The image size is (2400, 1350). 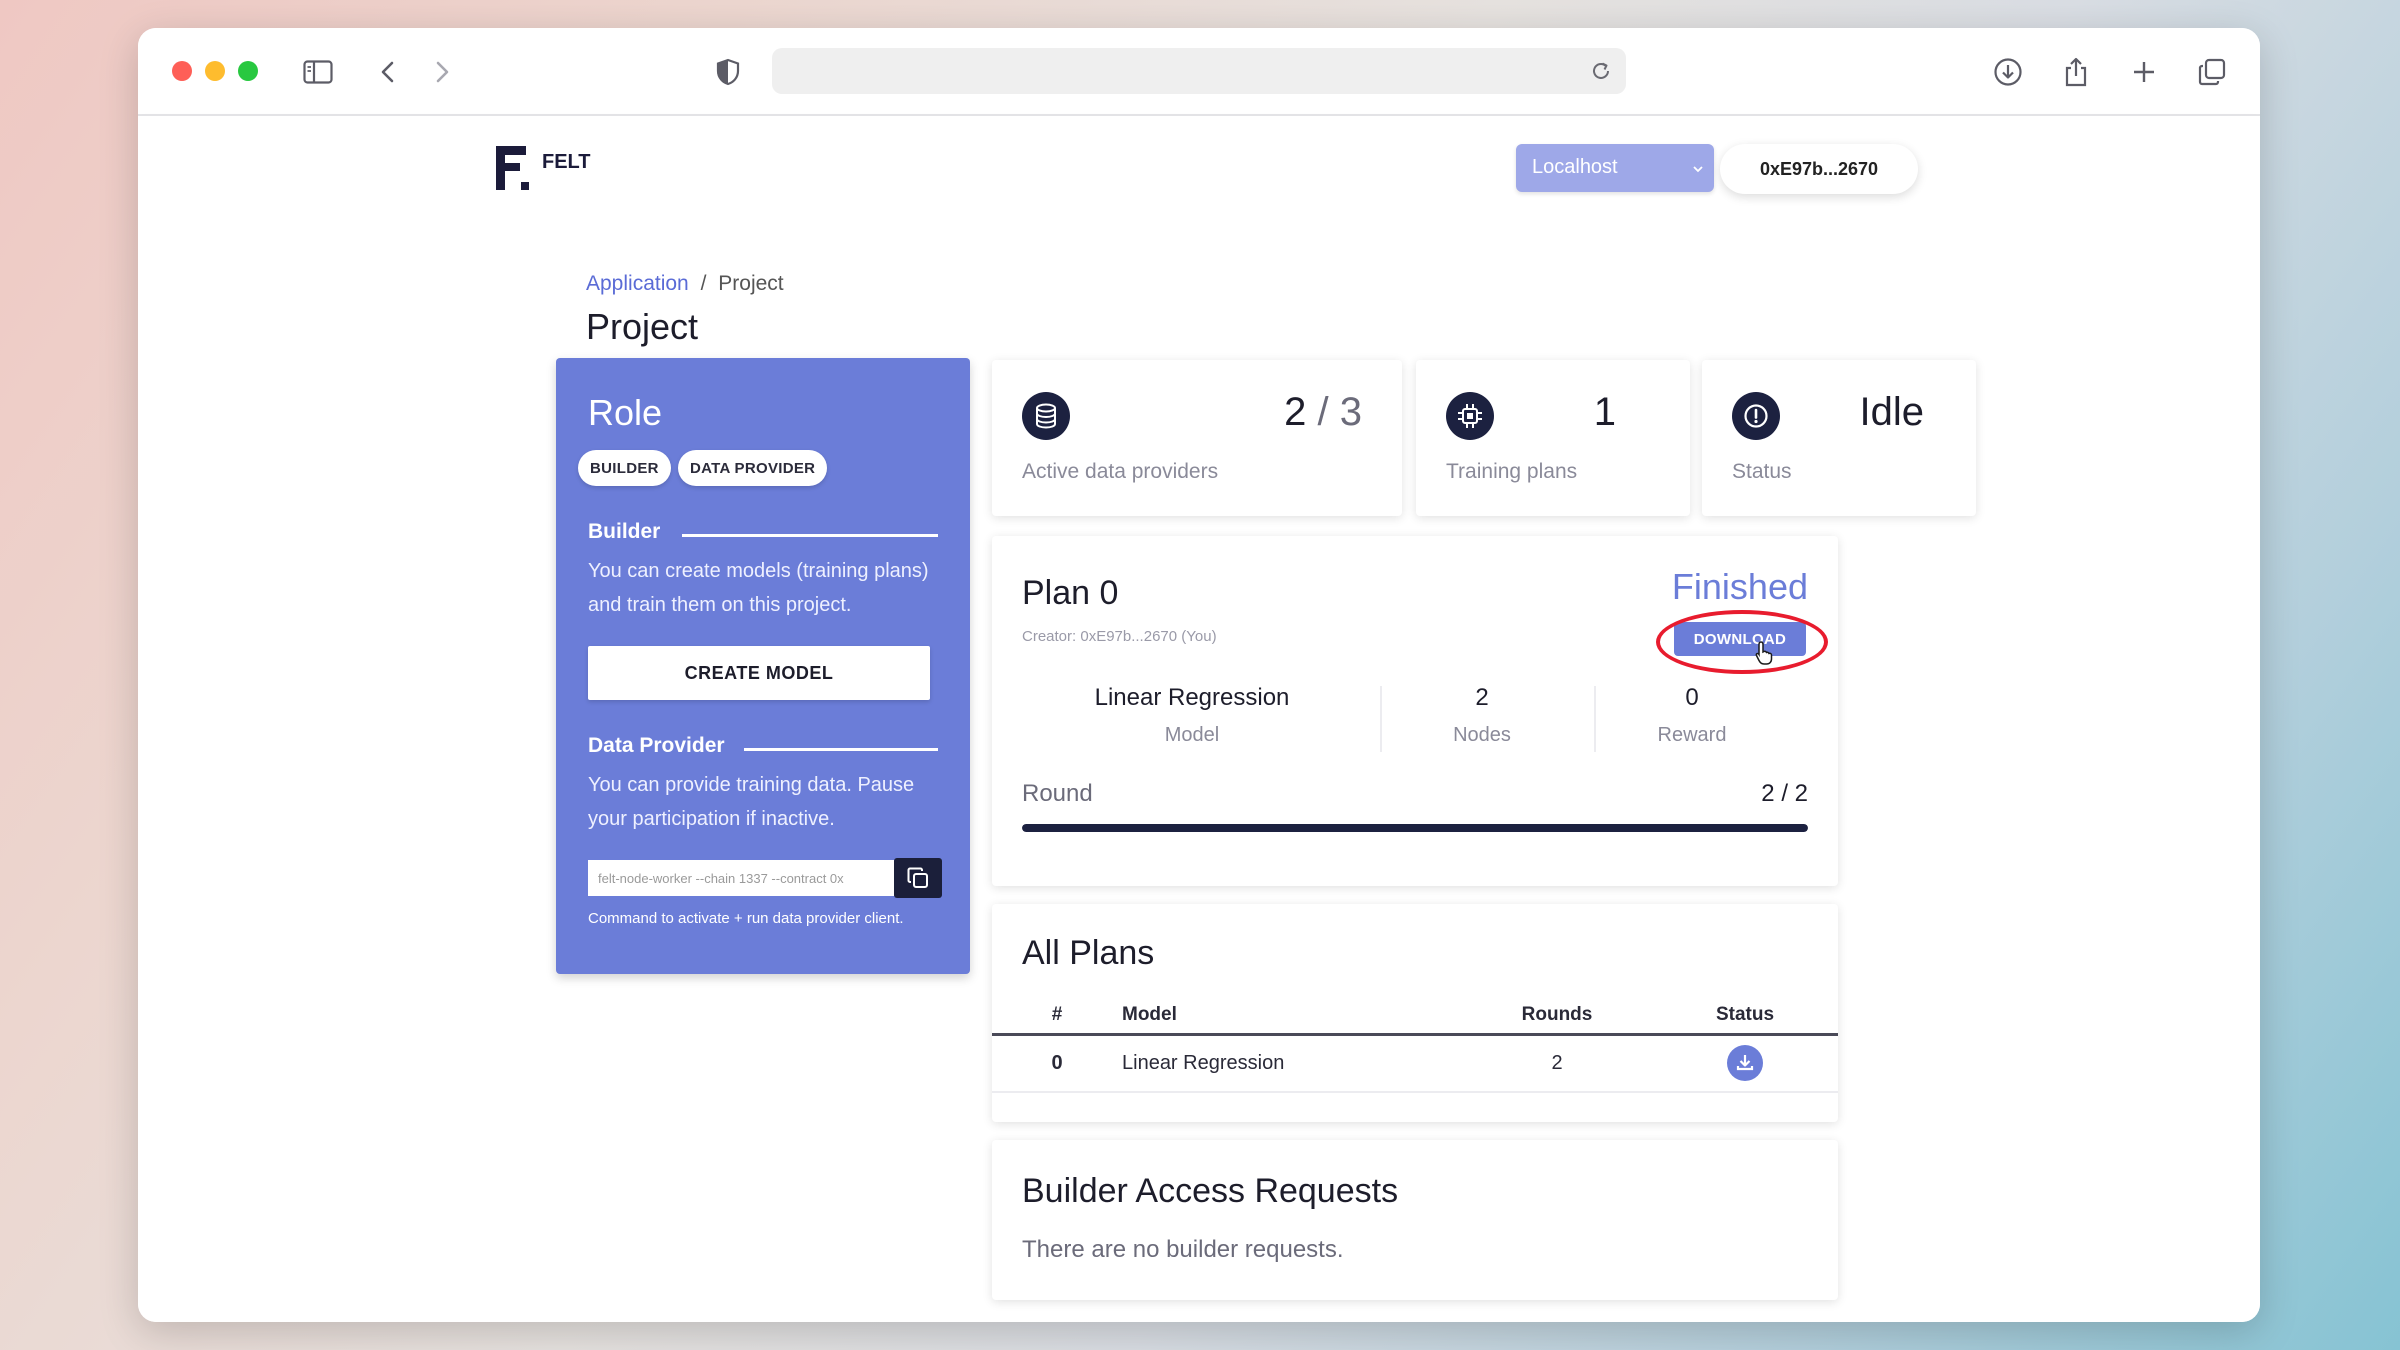 What do you see at coordinates (1199, 183) in the screenshot?
I see `app-header: FELT Localhost 0xE97b...2670` at bounding box center [1199, 183].